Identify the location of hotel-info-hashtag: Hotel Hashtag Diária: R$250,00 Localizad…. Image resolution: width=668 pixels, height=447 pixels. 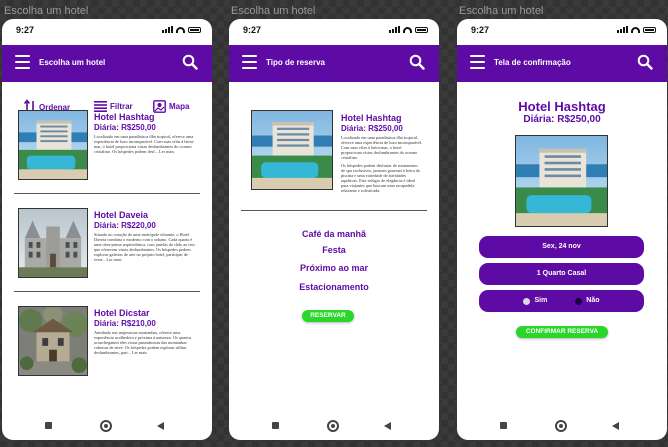
(145, 133).